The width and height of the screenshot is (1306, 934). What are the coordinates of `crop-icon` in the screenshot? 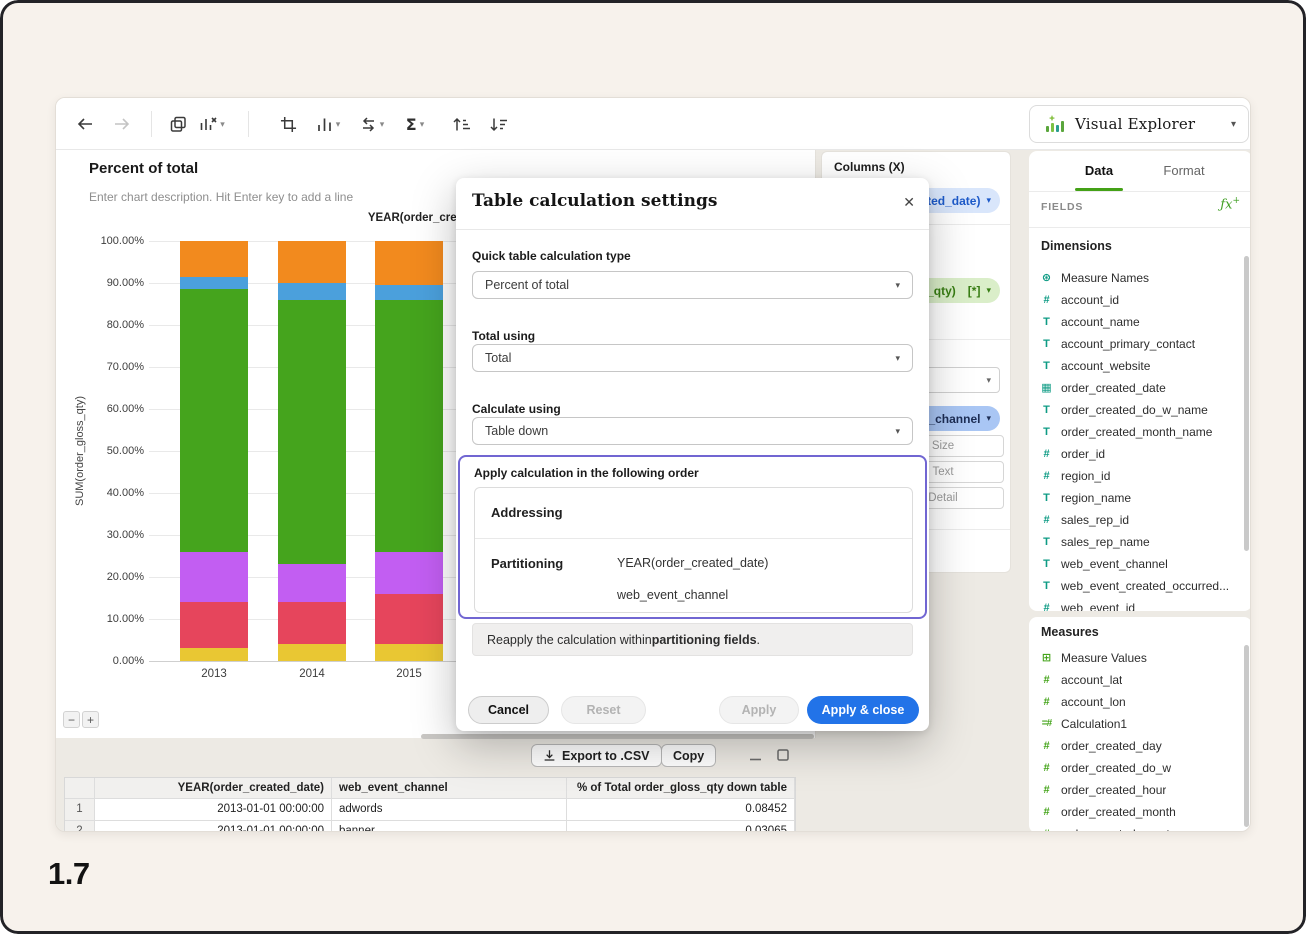 It's located at (288, 124).